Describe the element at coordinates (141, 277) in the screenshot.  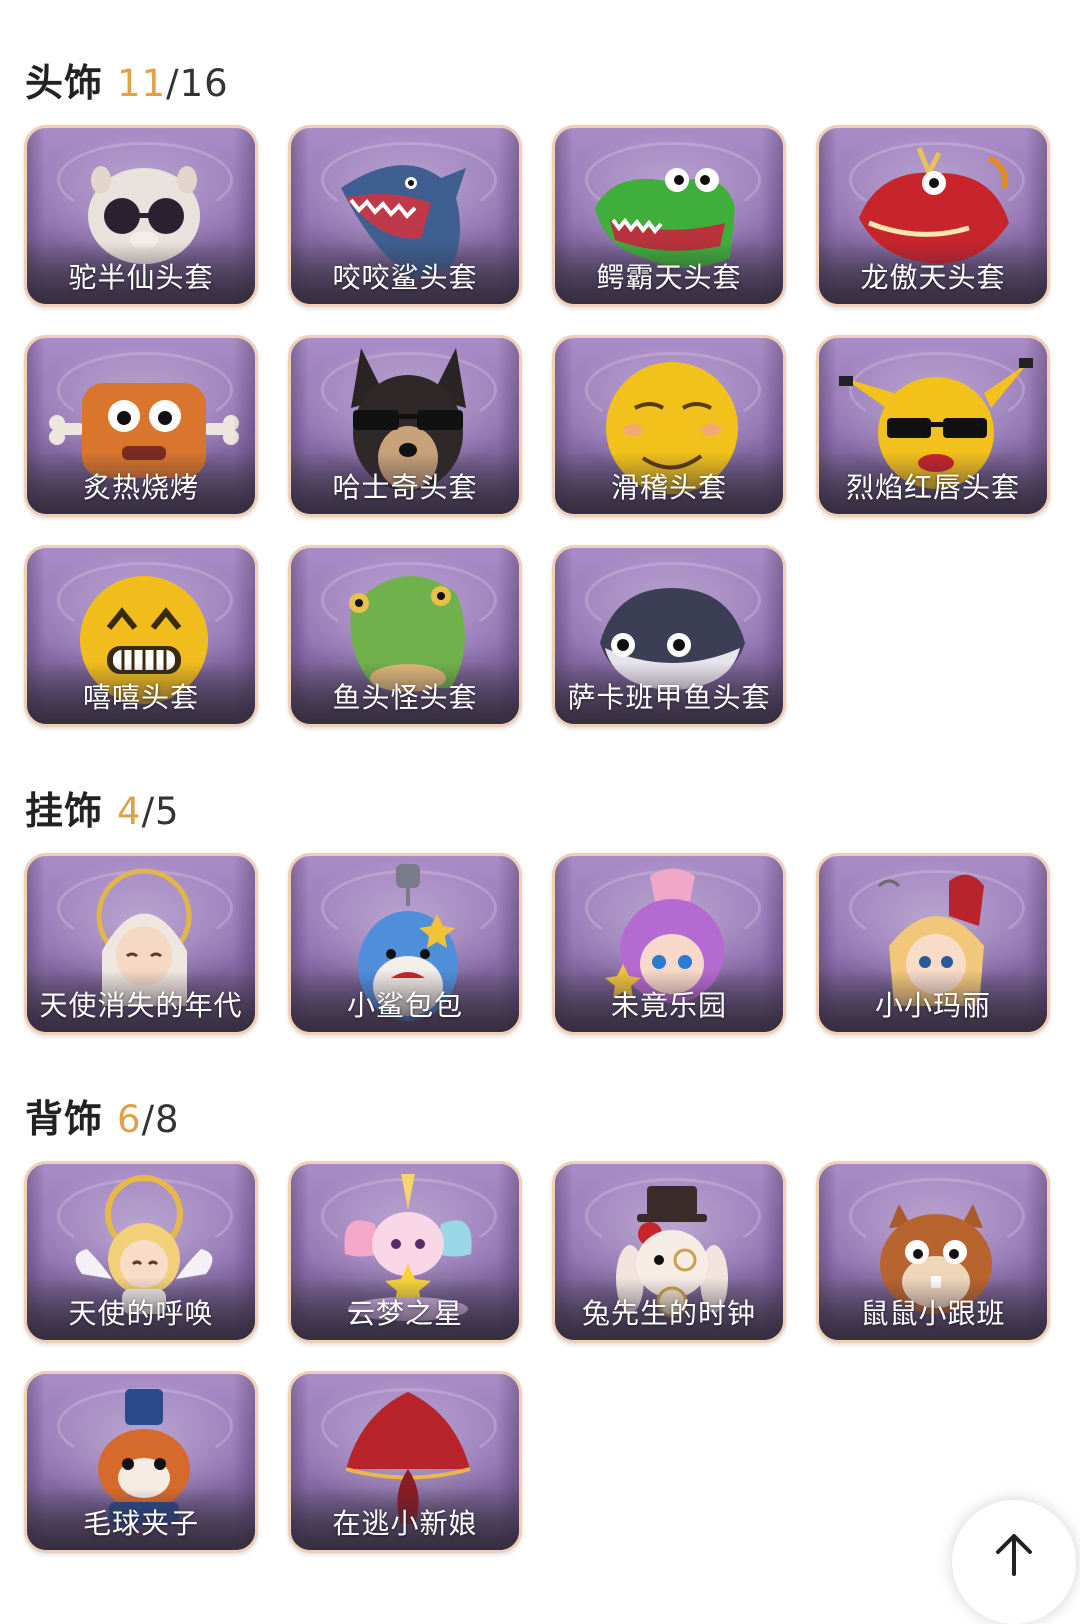
I see `item-label: 驼半仙头套` at that location.